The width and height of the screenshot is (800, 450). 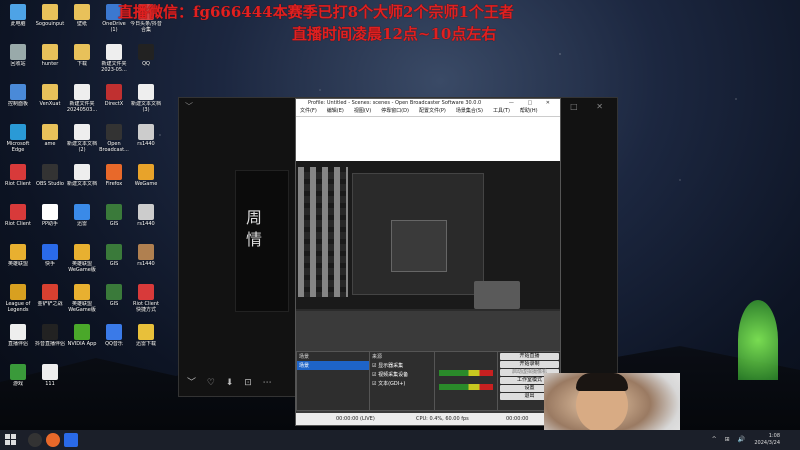 I want to click on desktop-icon: 迅雷下载, so click(x=146, y=338).